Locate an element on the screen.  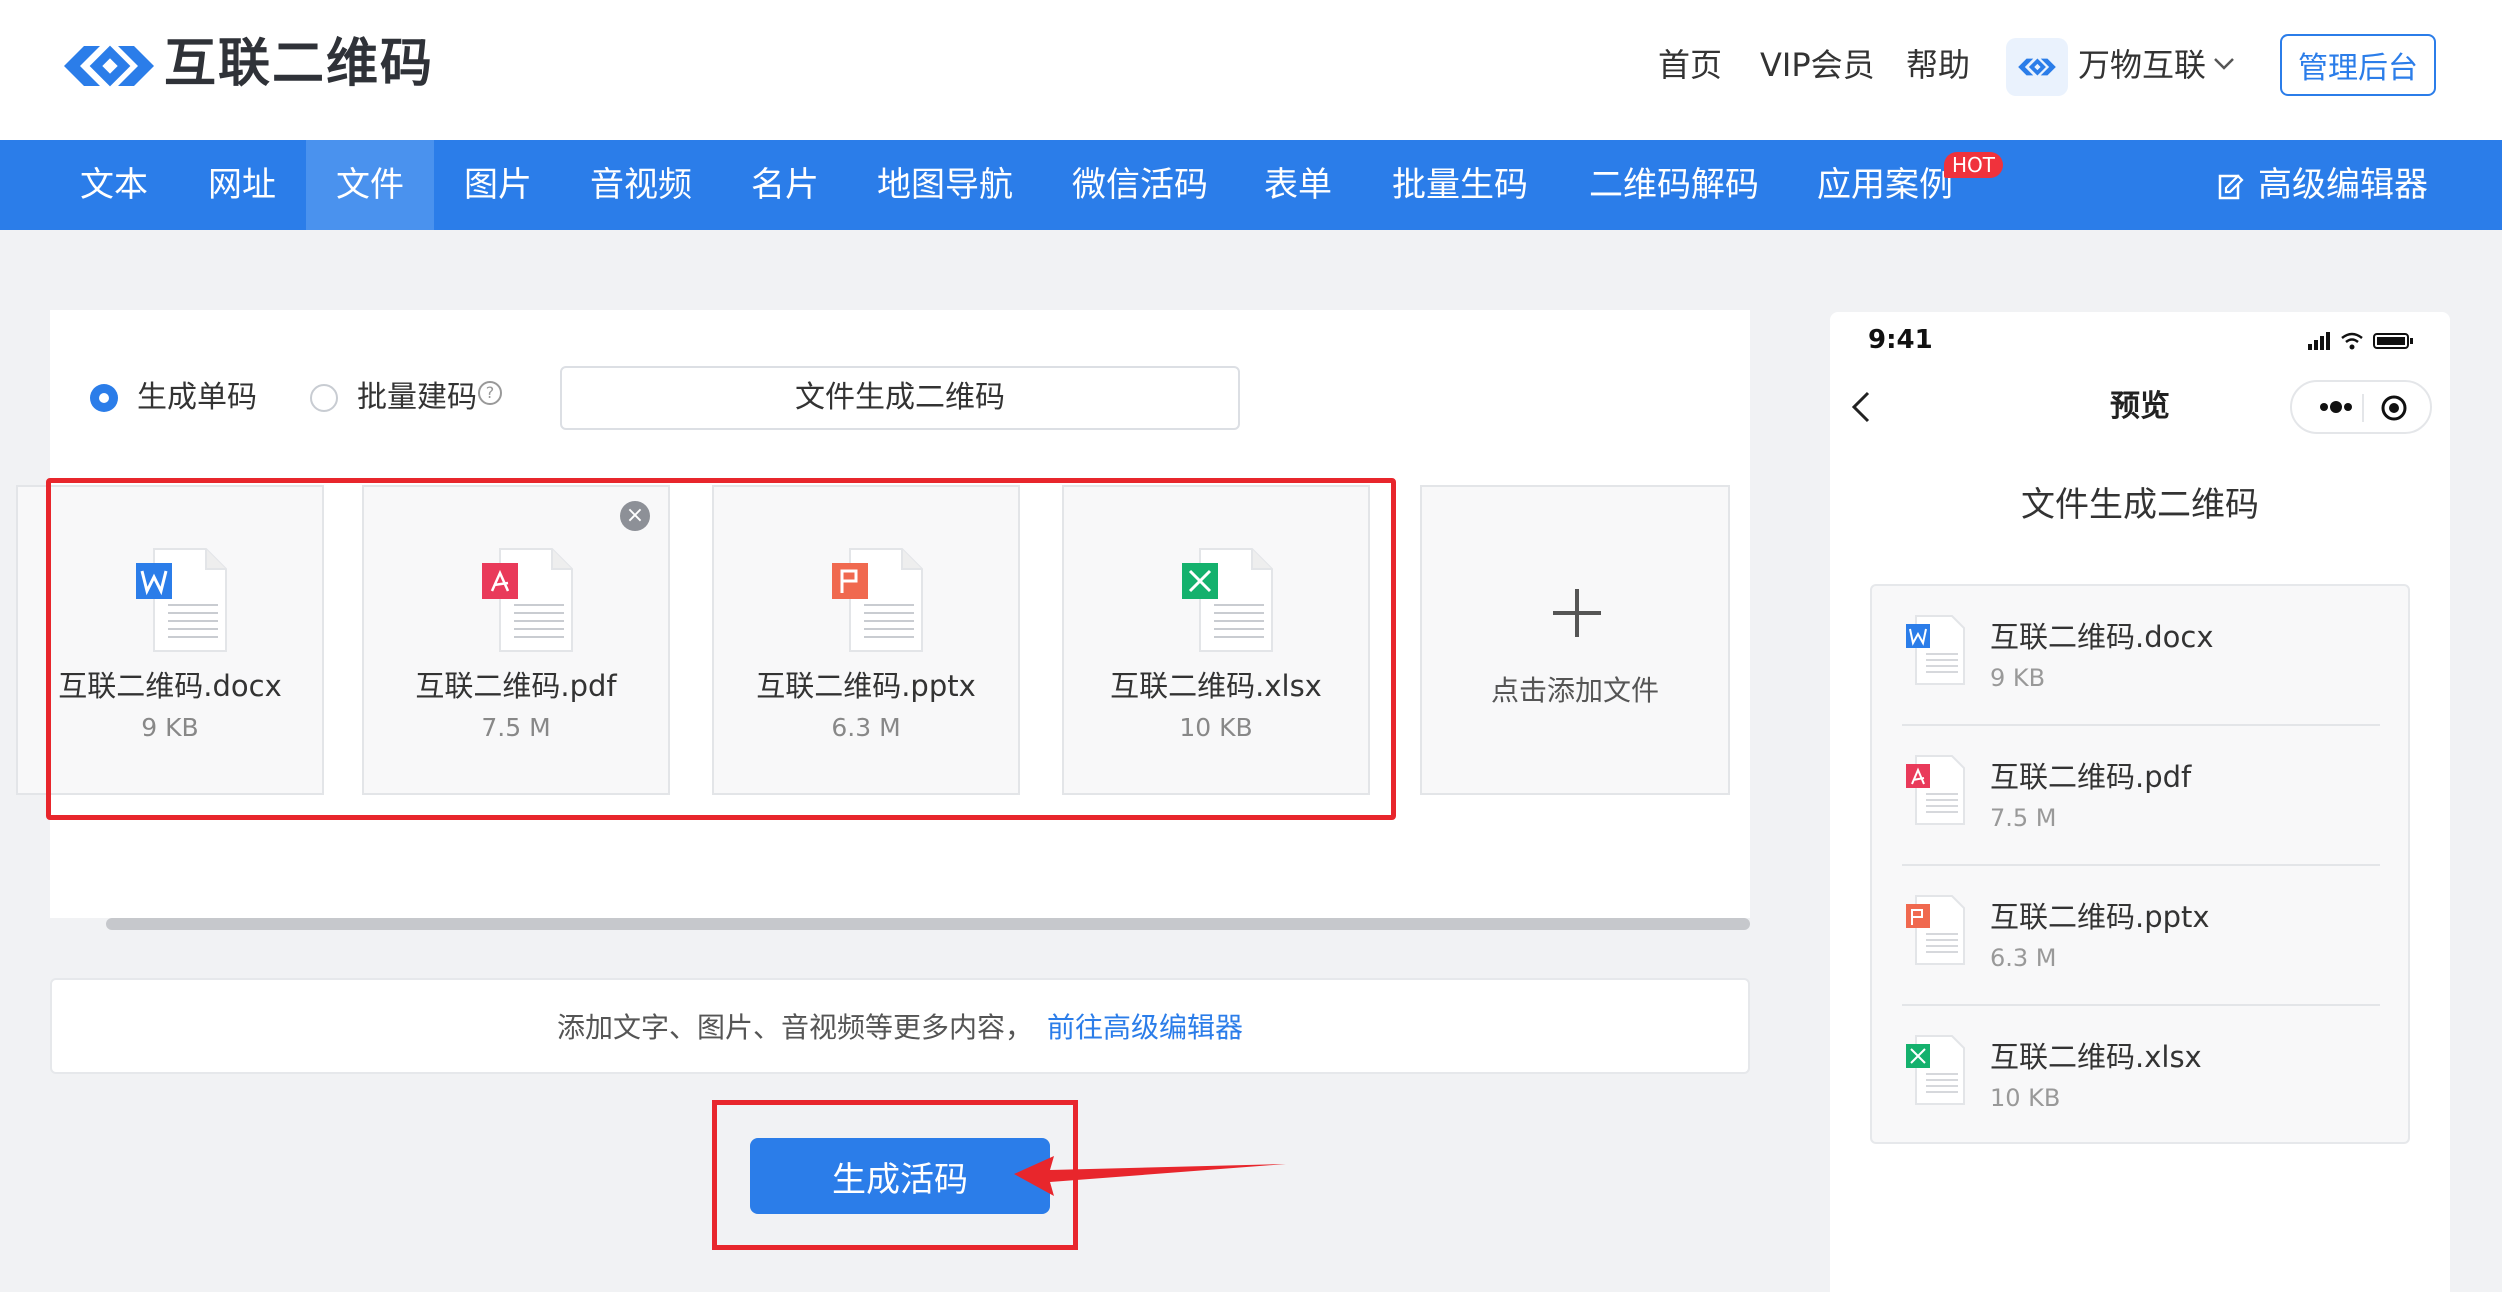
brand-name: 万物互联 is located at coordinates (2142, 65).